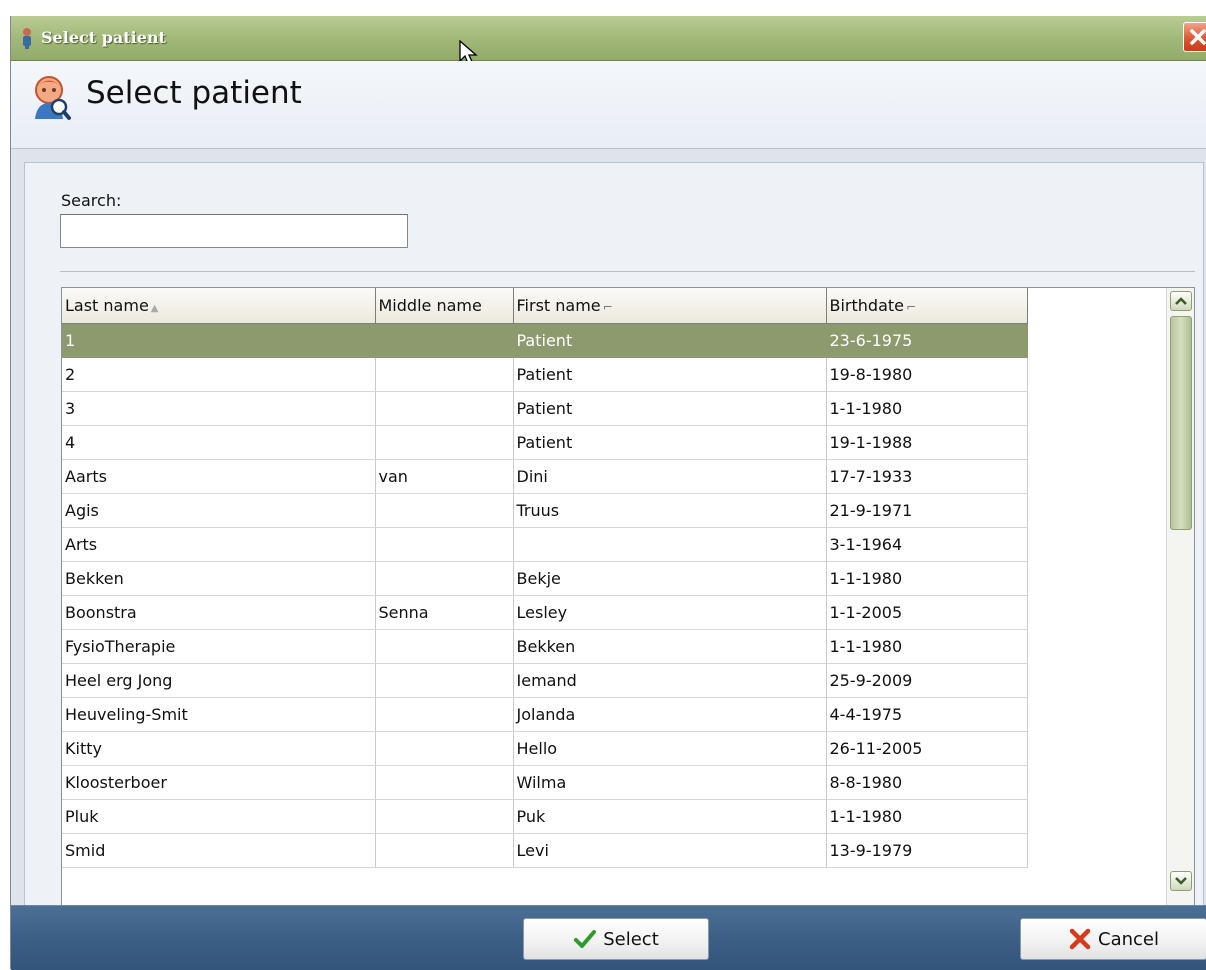  I want to click on cell-first-name: Iemand, so click(670, 680).